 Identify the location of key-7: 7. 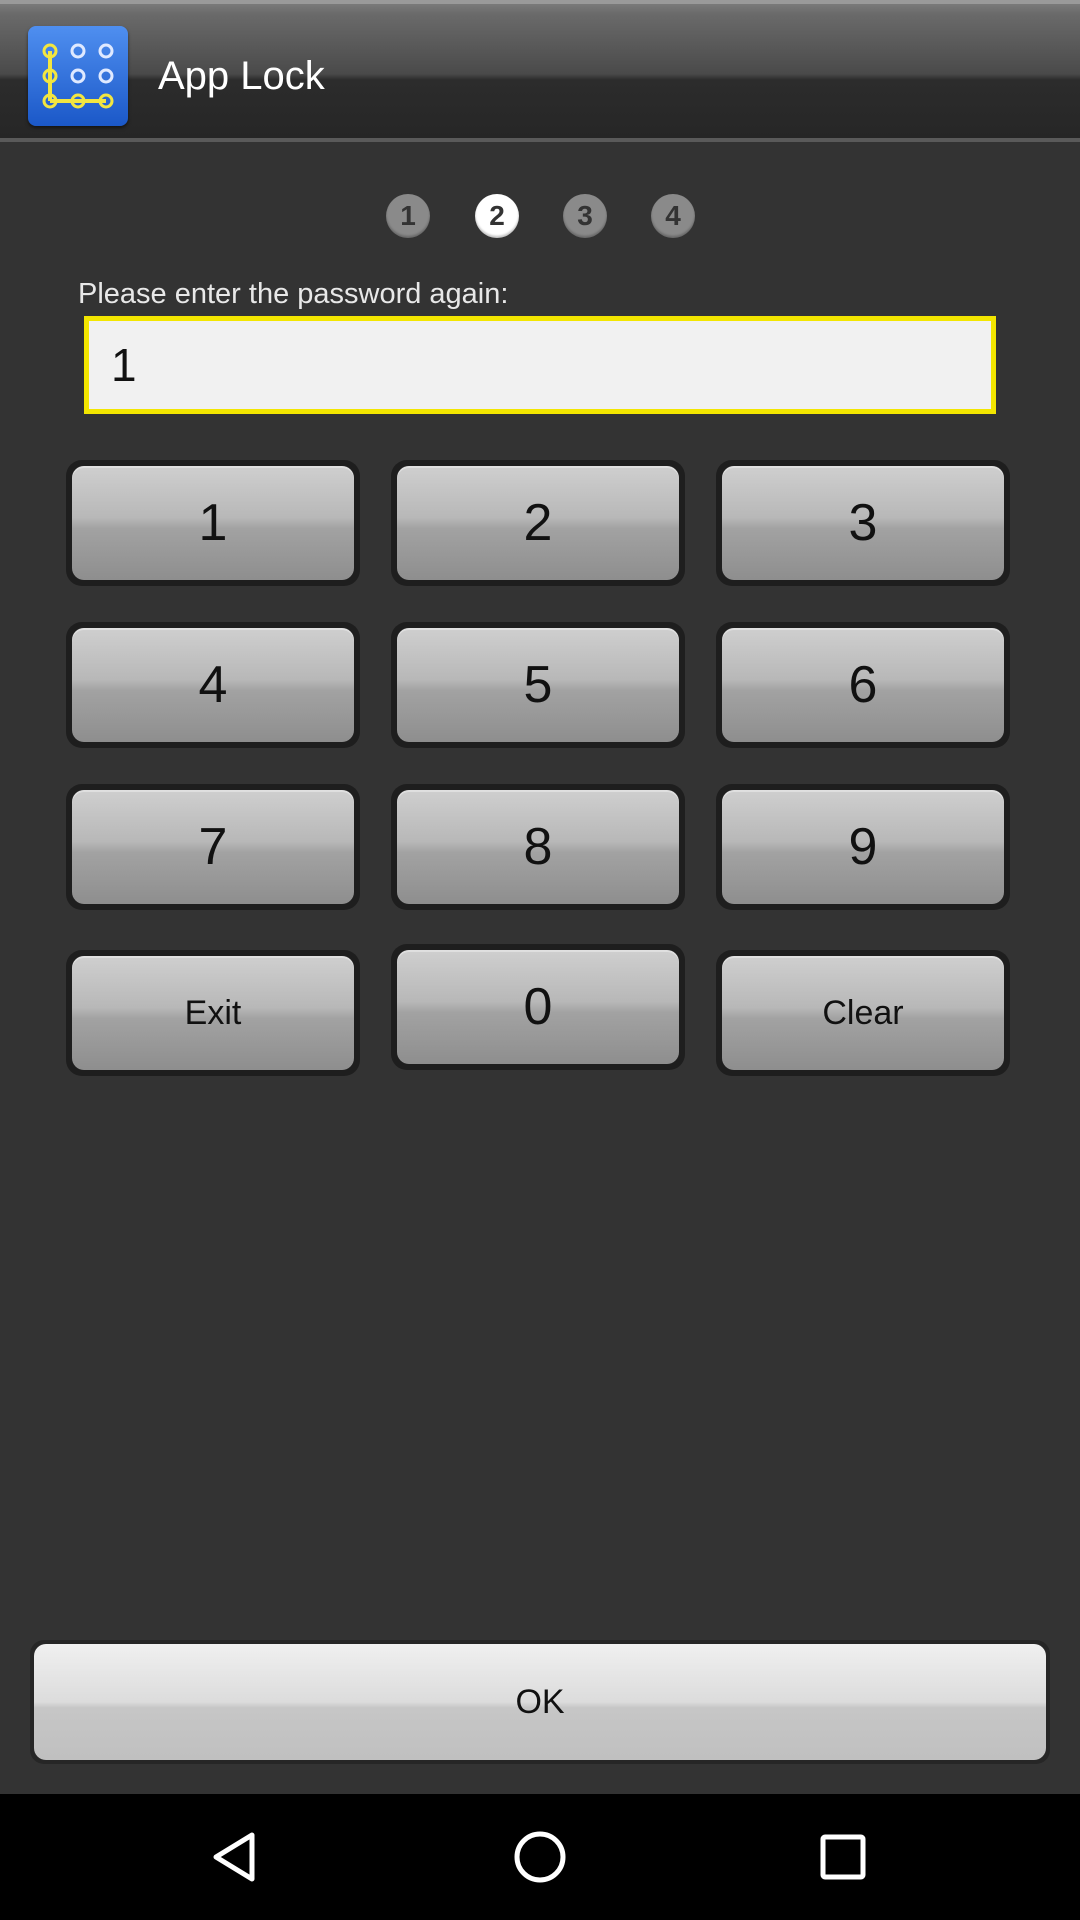
(213, 847).